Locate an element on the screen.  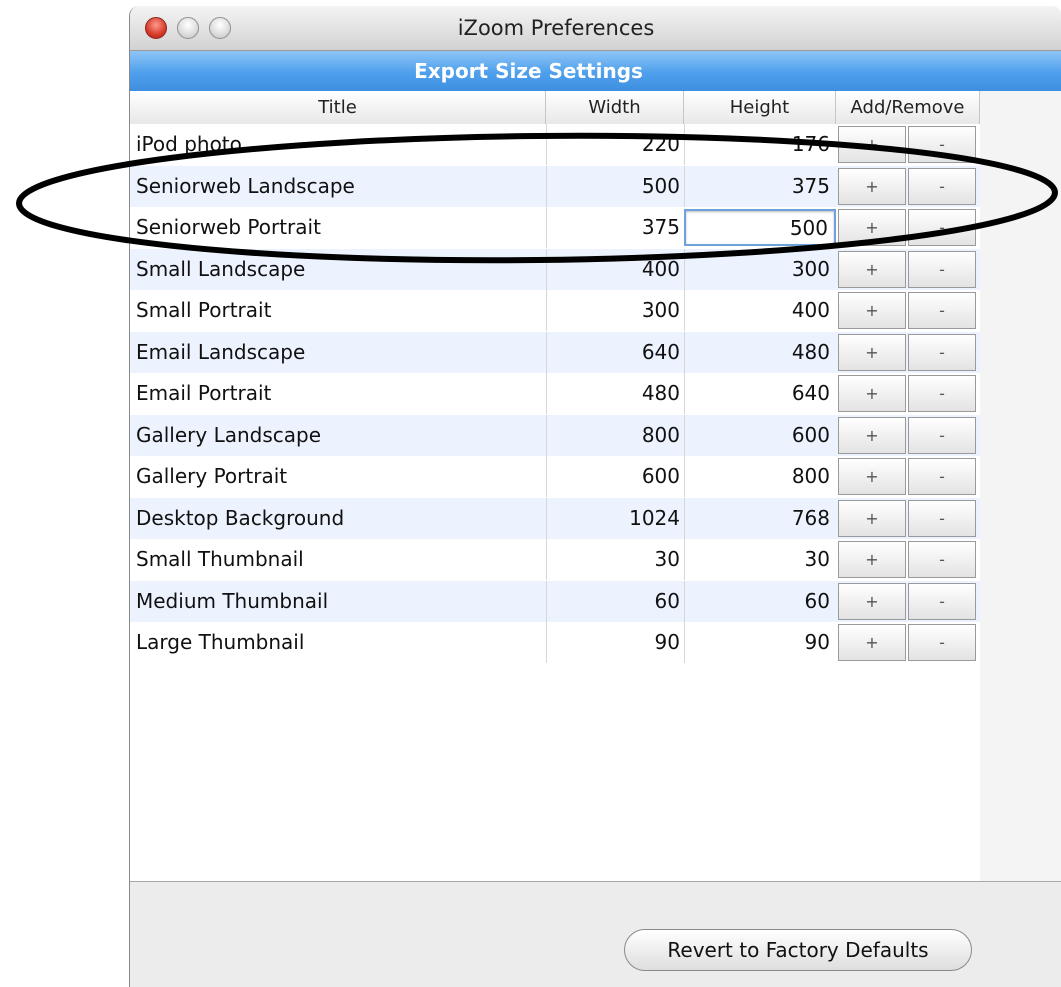
row-width: 60 is located at coordinates (615, 601).